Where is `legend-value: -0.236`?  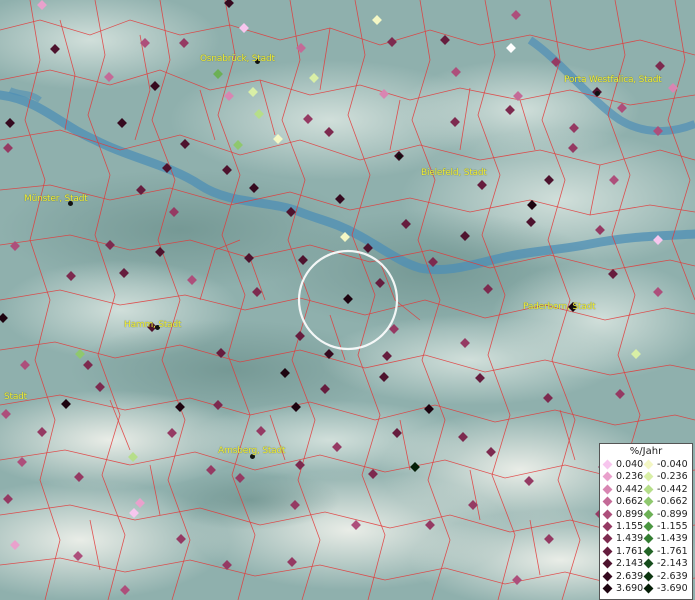 legend-value: -0.236 is located at coordinates (672, 477).